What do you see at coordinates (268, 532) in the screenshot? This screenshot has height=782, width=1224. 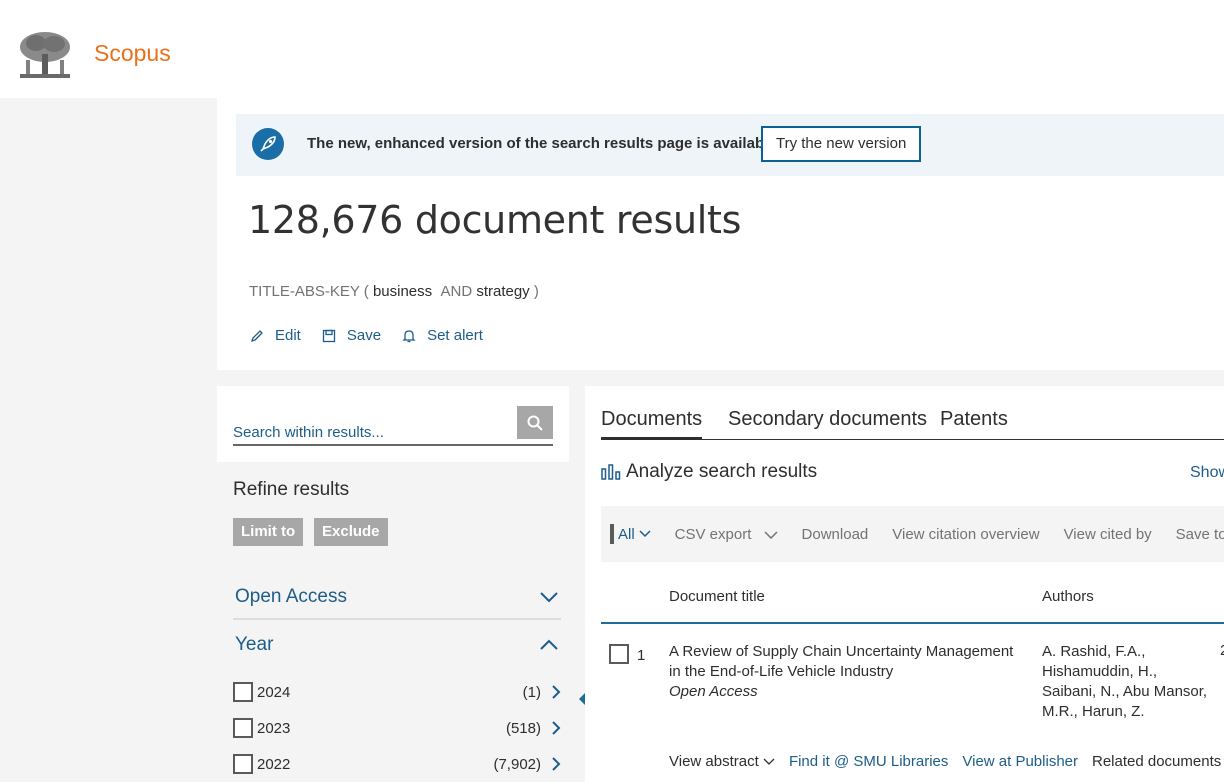 I see `limit-to-button: Limit to` at bounding box center [268, 532].